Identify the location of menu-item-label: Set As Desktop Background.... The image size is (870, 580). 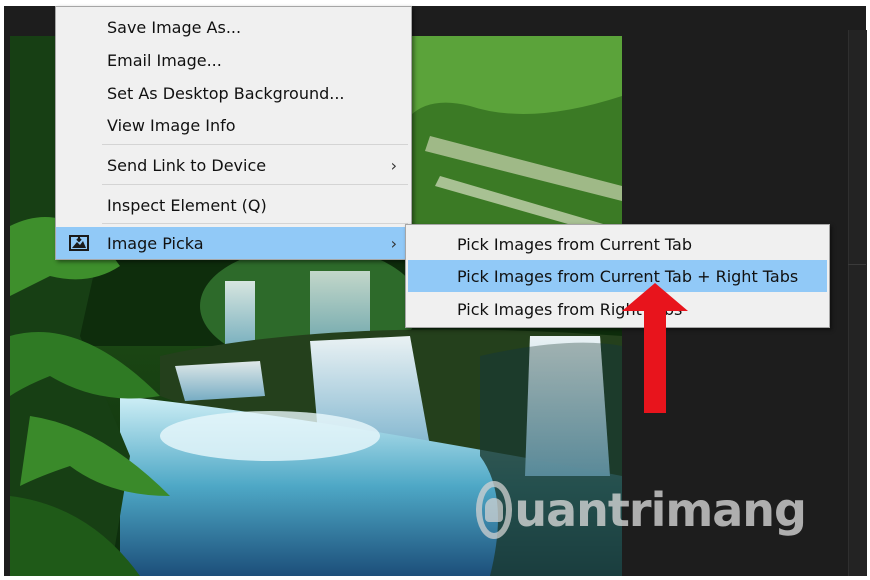
(226, 93).